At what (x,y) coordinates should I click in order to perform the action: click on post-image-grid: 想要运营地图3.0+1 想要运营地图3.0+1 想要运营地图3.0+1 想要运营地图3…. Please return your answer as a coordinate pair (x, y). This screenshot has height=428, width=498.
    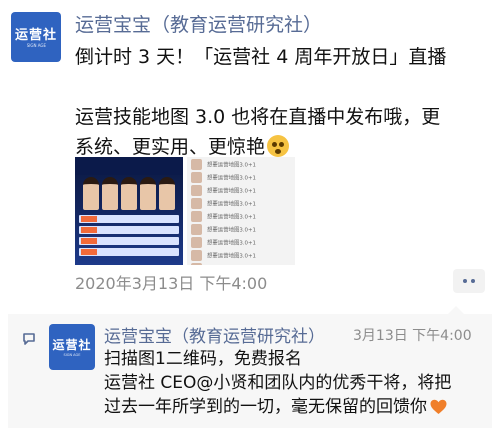
    Looking at the image, I should click on (185, 211).